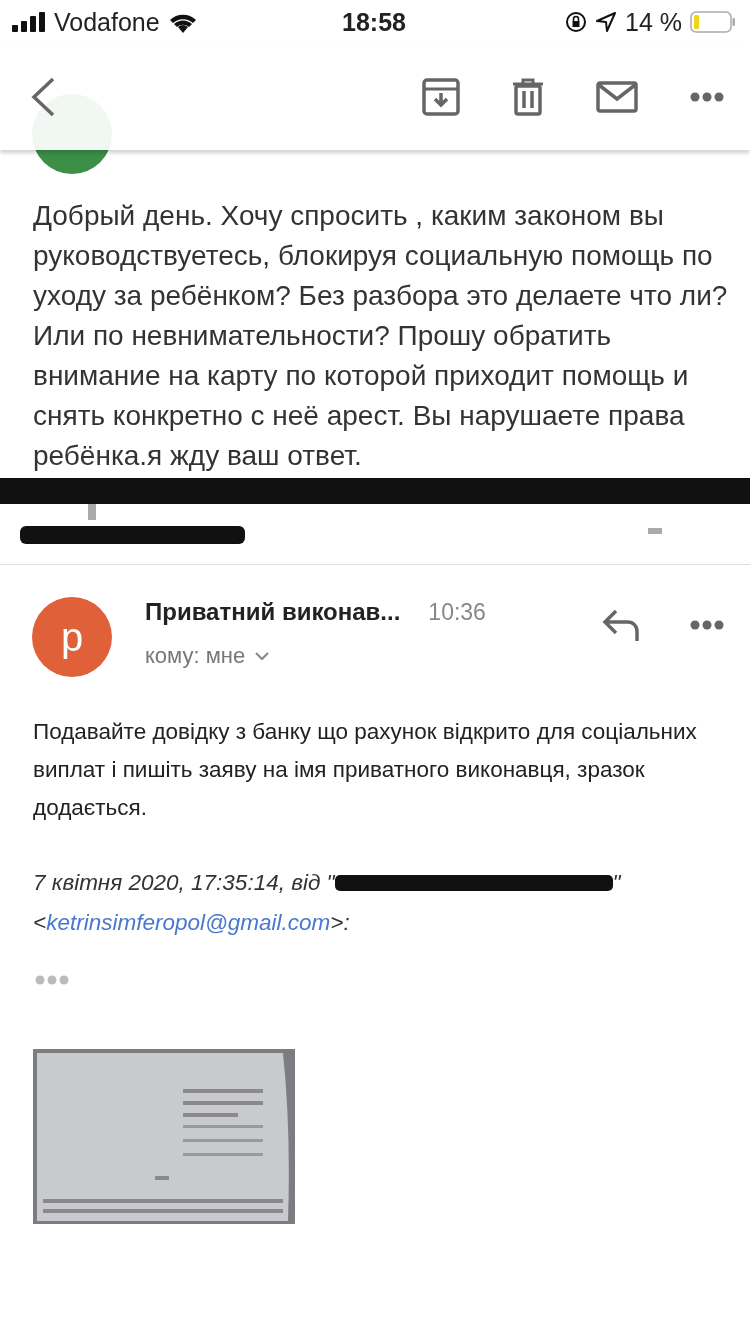 This screenshot has height=1334, width=750. Describe the element at coordinates (616, 883) in the screenshot. I see `quote-mark: "` at that location.